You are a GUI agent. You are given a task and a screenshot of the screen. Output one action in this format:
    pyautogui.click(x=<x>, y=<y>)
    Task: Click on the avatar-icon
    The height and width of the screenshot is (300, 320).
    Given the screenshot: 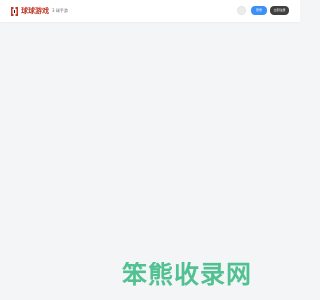 What is the action you would take?
    pyautogui.click(x=241, y=10)
    